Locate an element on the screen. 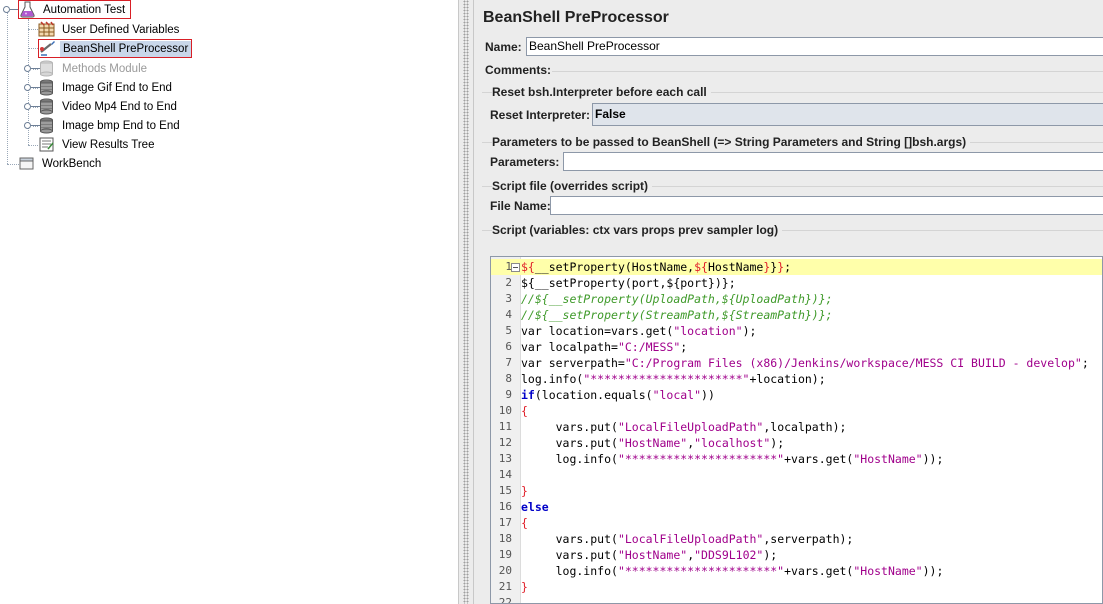 Image resolution: width=1103 pixels, height=604 pixels. code-line: 9 if(location.equals("local")) is located at coordinates (796, 395).